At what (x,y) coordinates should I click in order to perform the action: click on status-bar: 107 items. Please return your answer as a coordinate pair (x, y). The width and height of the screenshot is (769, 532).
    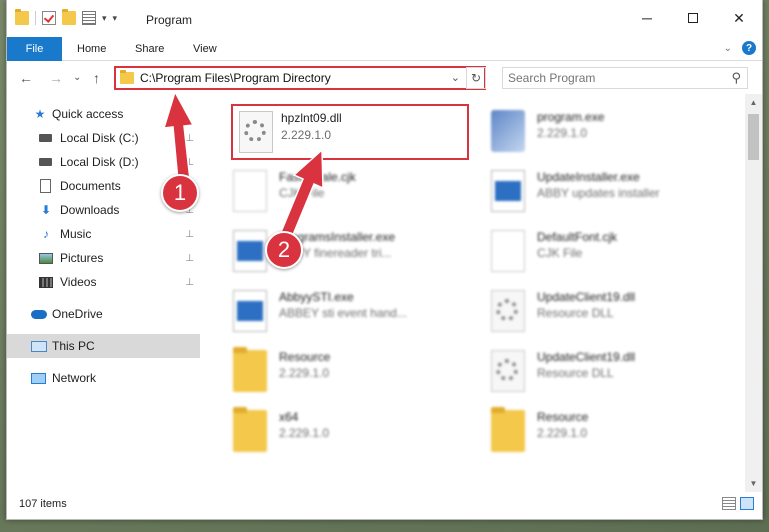
    Looking at the image, I should click on (384, 504).